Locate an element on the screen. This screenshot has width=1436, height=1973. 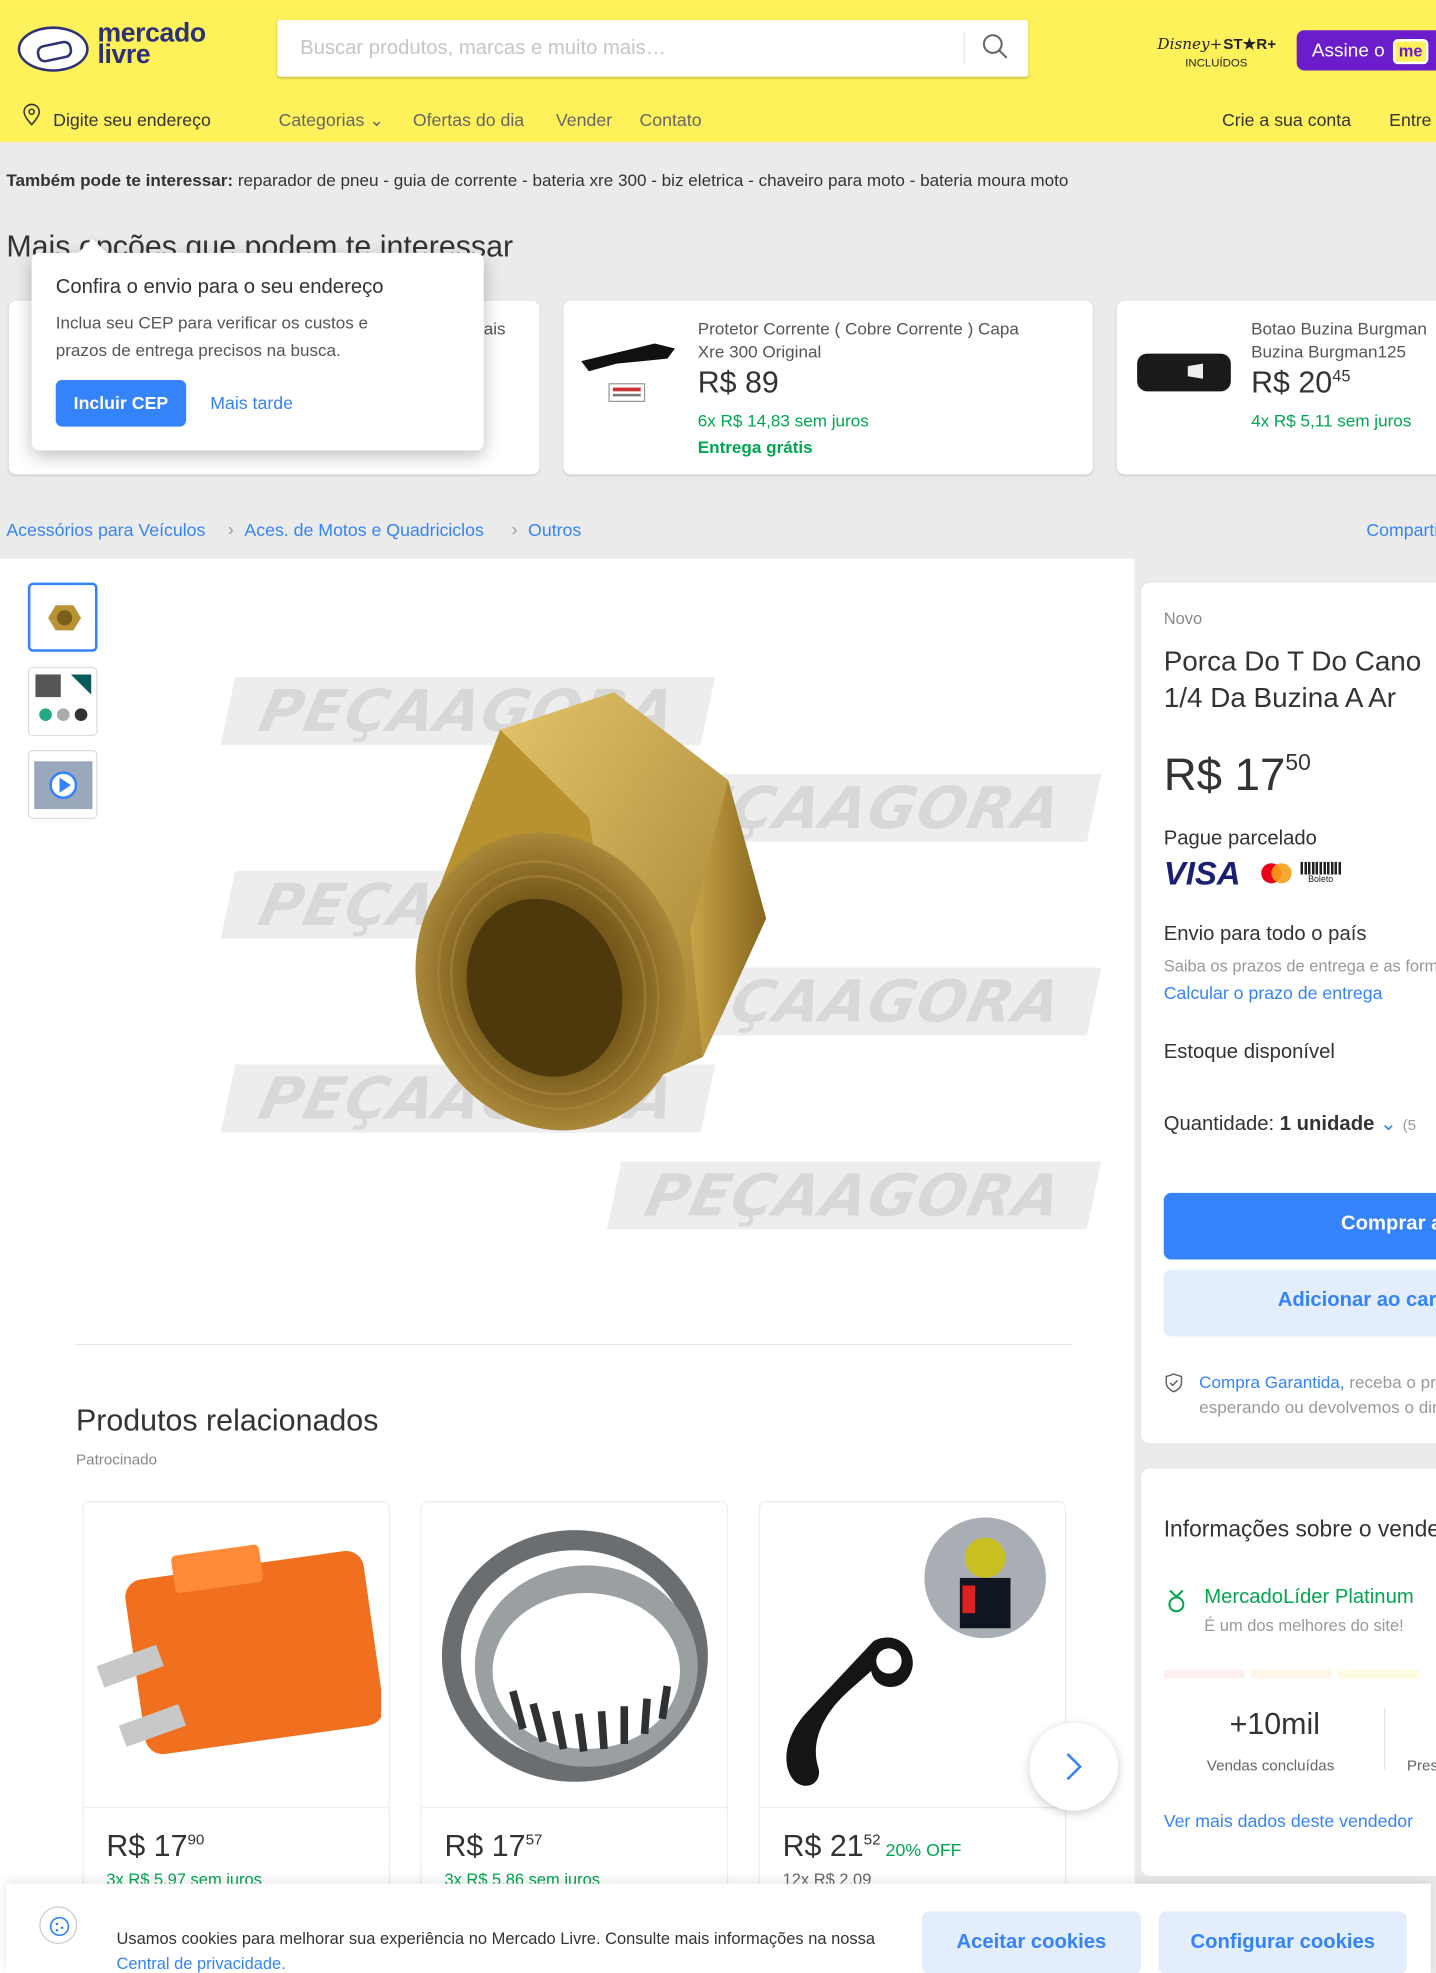
login-link: Entre is located at coordinates (1410, 119).